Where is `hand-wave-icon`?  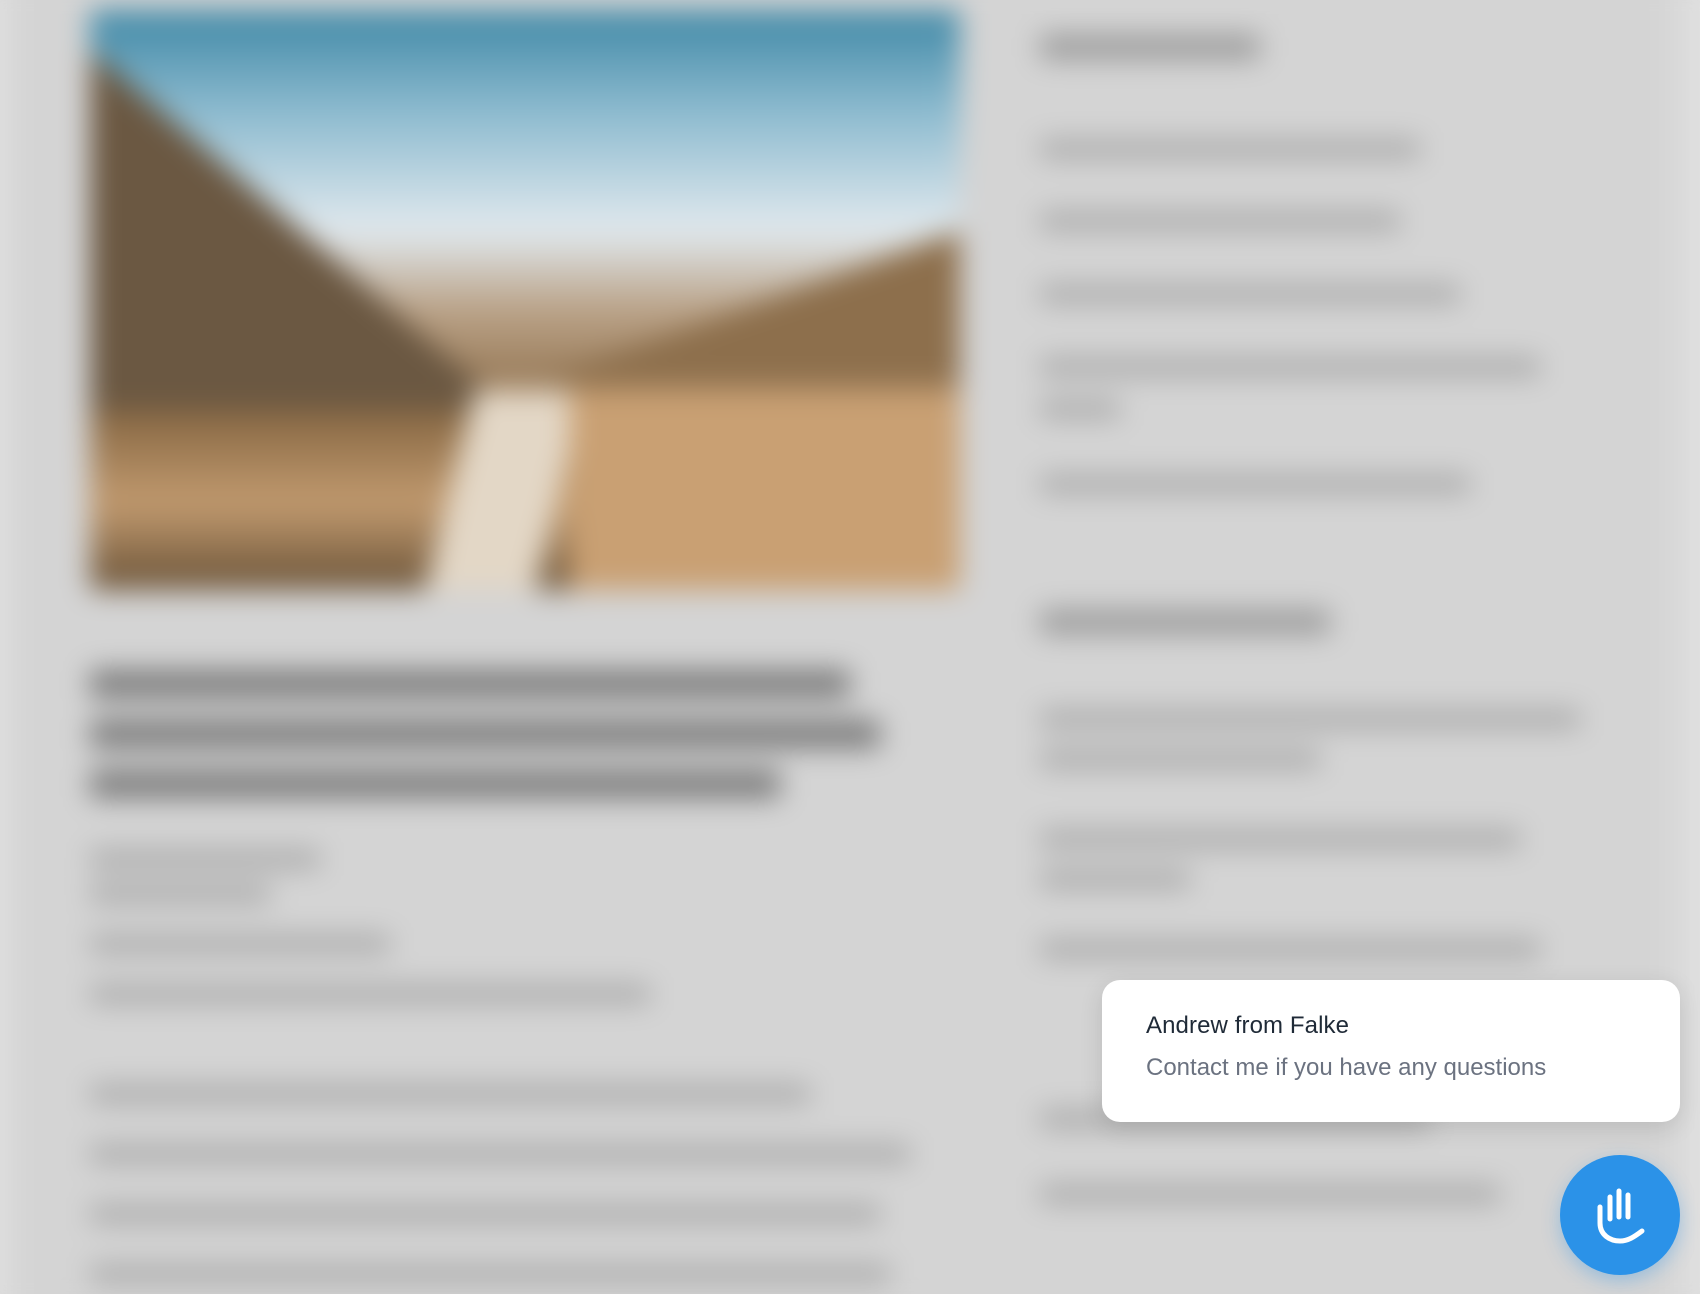
hand-wave-icon is located at coordinates (1621, 1216).